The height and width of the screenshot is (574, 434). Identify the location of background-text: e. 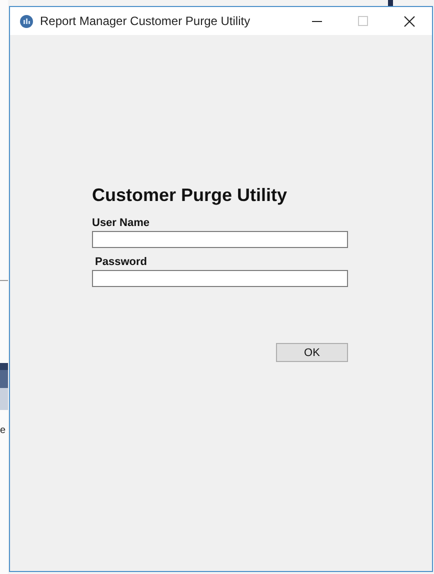
(3, 430).